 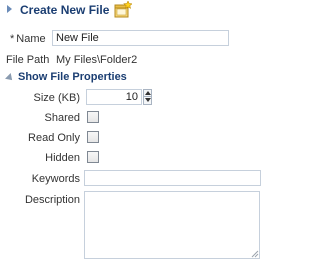 What do you see at coordinates (62, 118) in the screenshot?
I see `shared-label: Shared` at bounding box center [62, 118].